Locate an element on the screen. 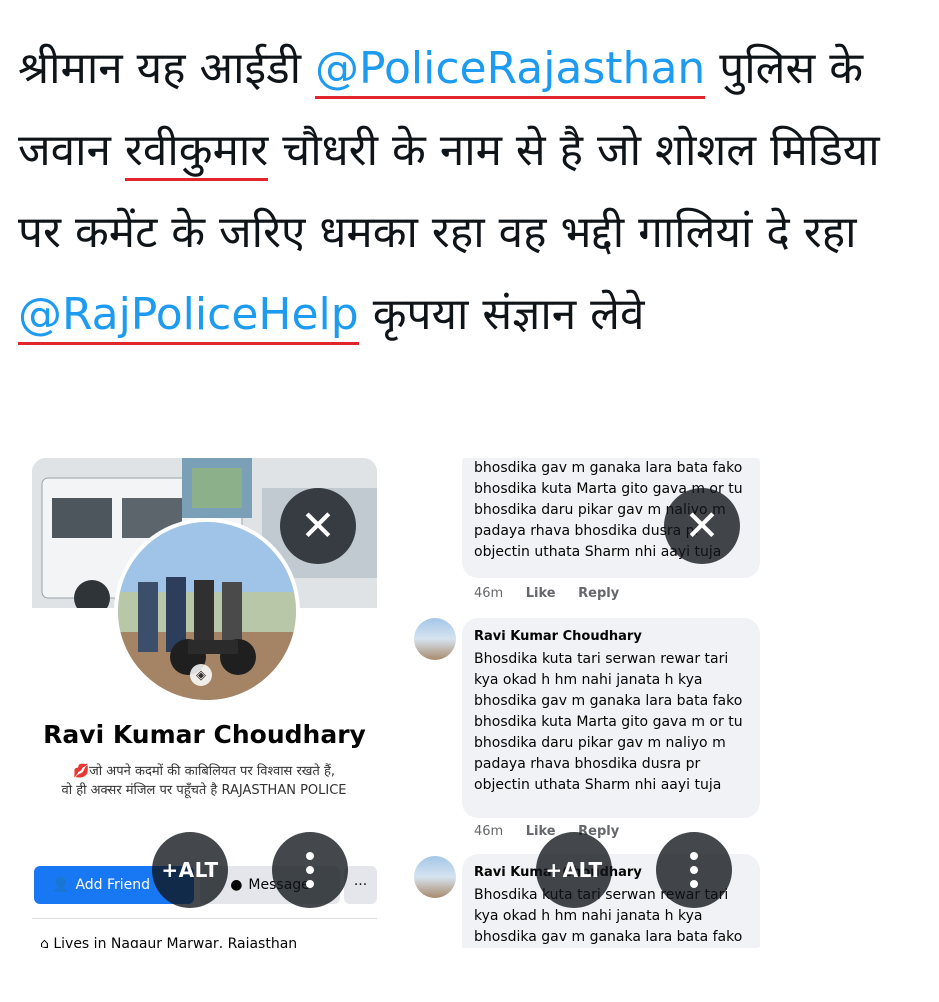 The image size is (939, 1002). comment-author: Ravi Kumar Choudhary is located at coordinates (611, 636).